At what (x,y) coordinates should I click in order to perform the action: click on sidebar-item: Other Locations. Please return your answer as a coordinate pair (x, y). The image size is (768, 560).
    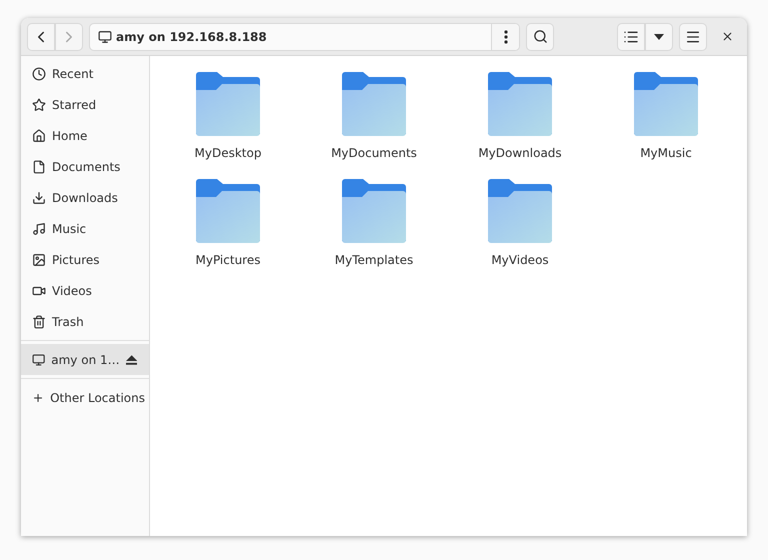
    Looking at the image, I should click on (85, 397).